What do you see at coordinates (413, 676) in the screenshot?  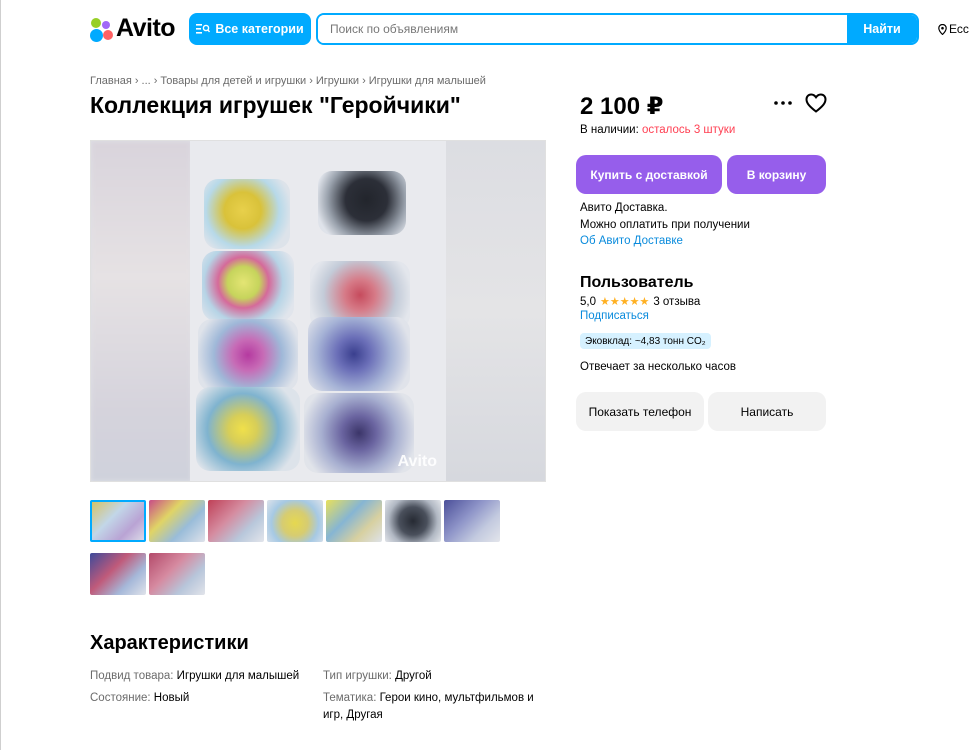 I see `characteristic-value: Другой` at bounding box center [413, 676].